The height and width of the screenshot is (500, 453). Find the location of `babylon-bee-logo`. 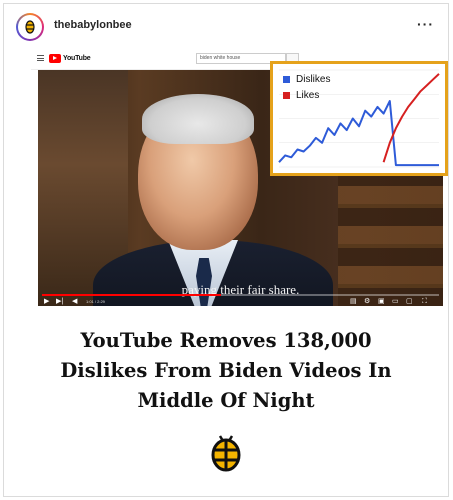

babylon-bee-logo is located at coordinates (226, 456).